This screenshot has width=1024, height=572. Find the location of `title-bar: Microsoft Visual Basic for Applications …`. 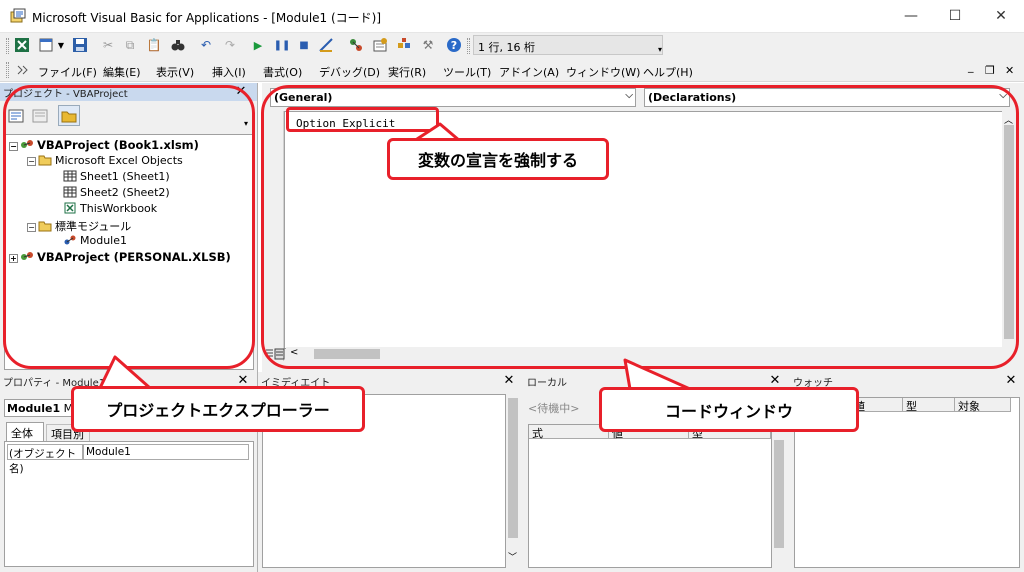

title-bar: Microsoft Visual Basic for Applications … is located at coordinates (512, 16).